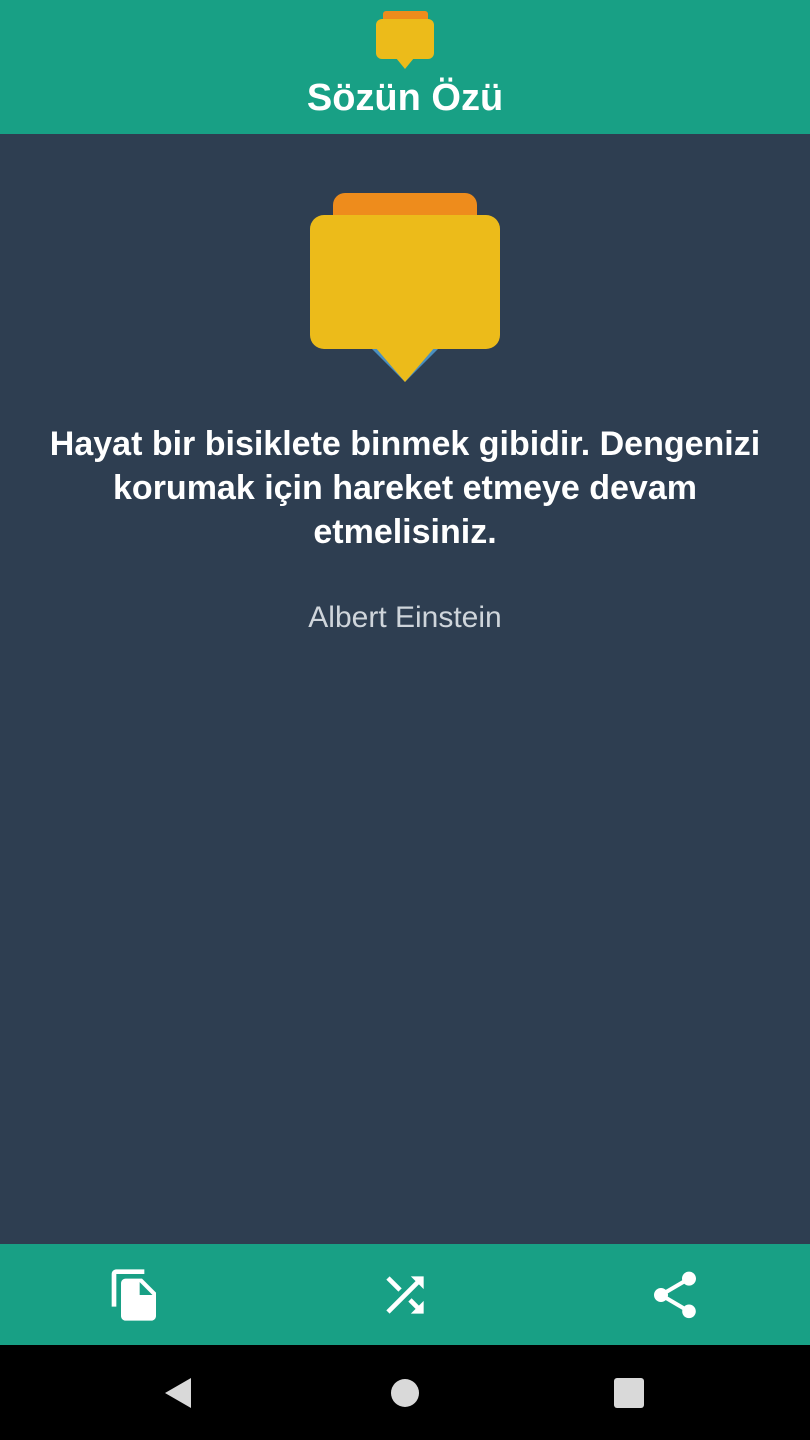 The width and height of the screenshot is (810, 1440). I want to click on copy-icon, so click(133, 1294).